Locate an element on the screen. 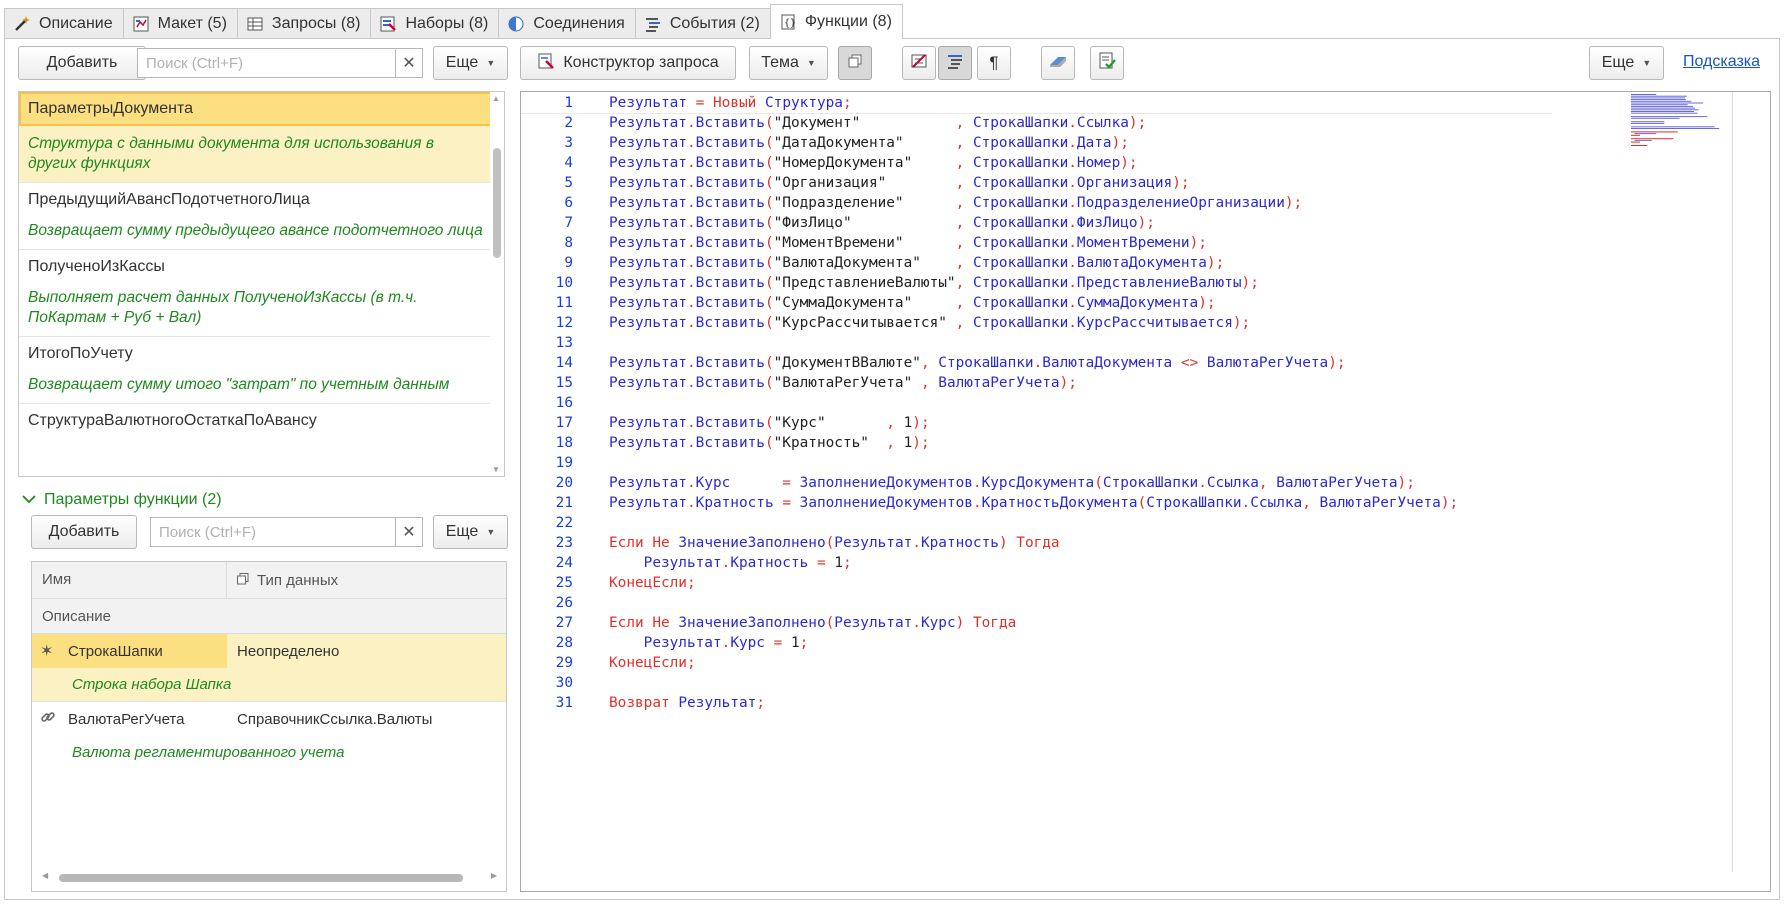  param-name: СтрокаШапки is located at coordinates (115, 651).